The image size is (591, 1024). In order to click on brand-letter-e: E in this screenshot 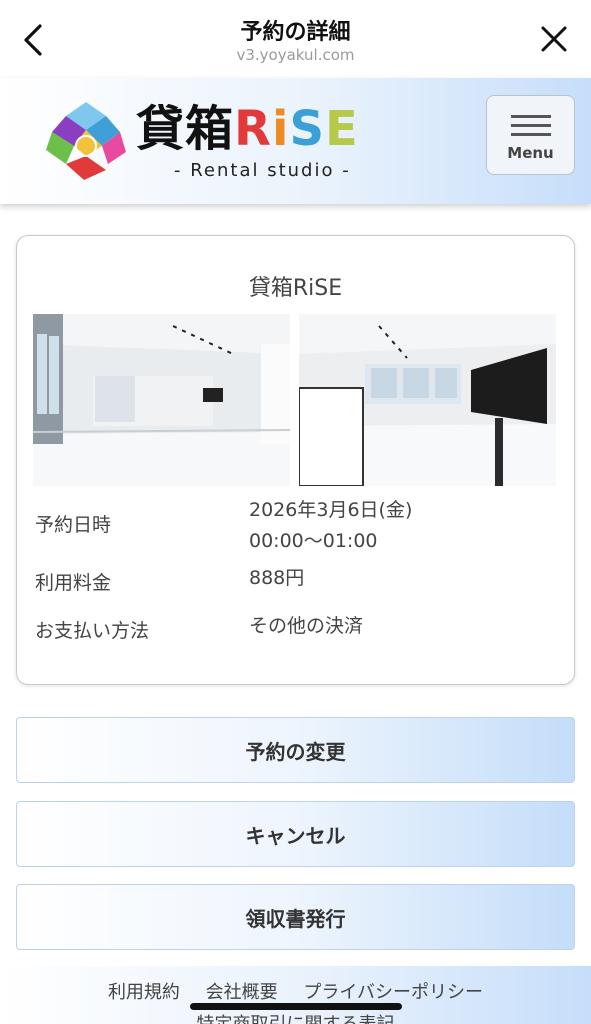, I will do `click(342, 129)`.